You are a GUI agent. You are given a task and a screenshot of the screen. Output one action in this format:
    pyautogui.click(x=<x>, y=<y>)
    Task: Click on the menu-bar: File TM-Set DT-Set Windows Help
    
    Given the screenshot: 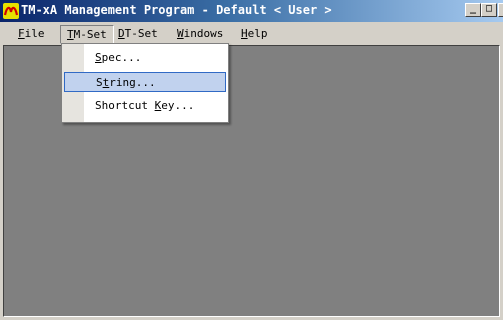 What is the action you would take?
    pyautogui.click(x=251, y=33)
    